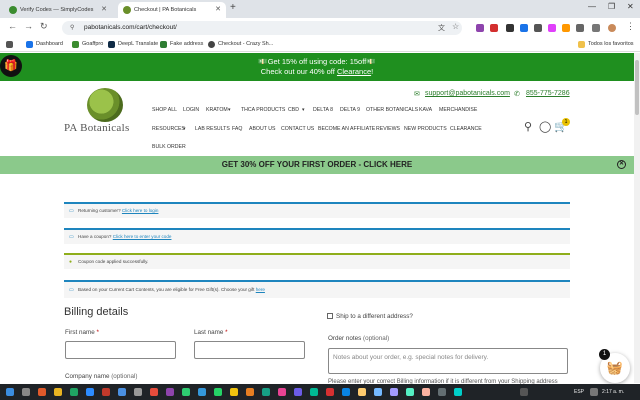 This screenshot has width=640, height=400. I want to click on extension-youtube-icon, so click(494, 28).